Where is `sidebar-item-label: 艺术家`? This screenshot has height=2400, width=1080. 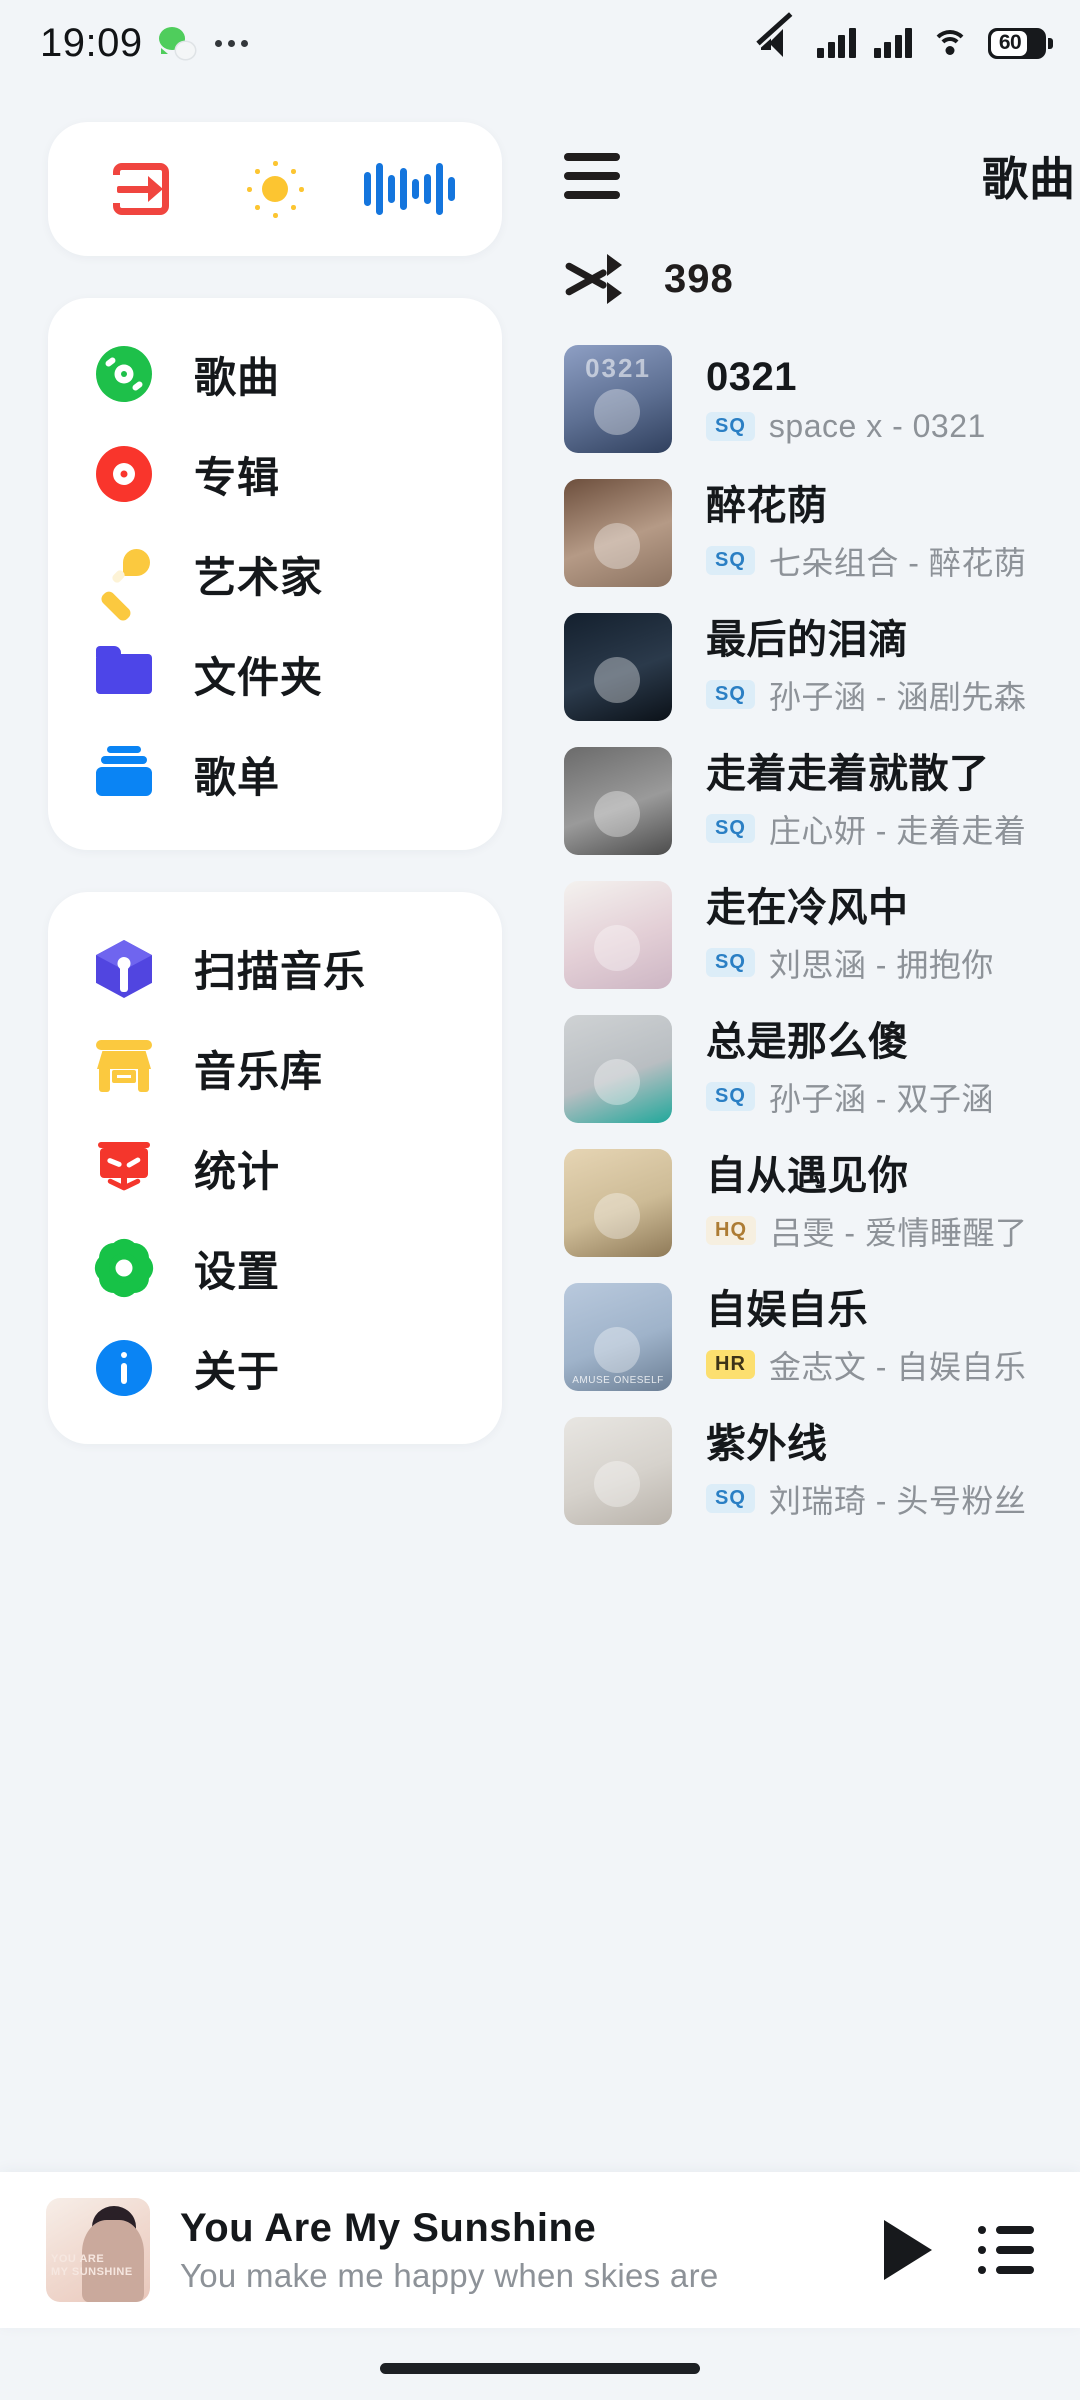 sidebar-item-label: 艺术家 is located at coordinates (259, 577).